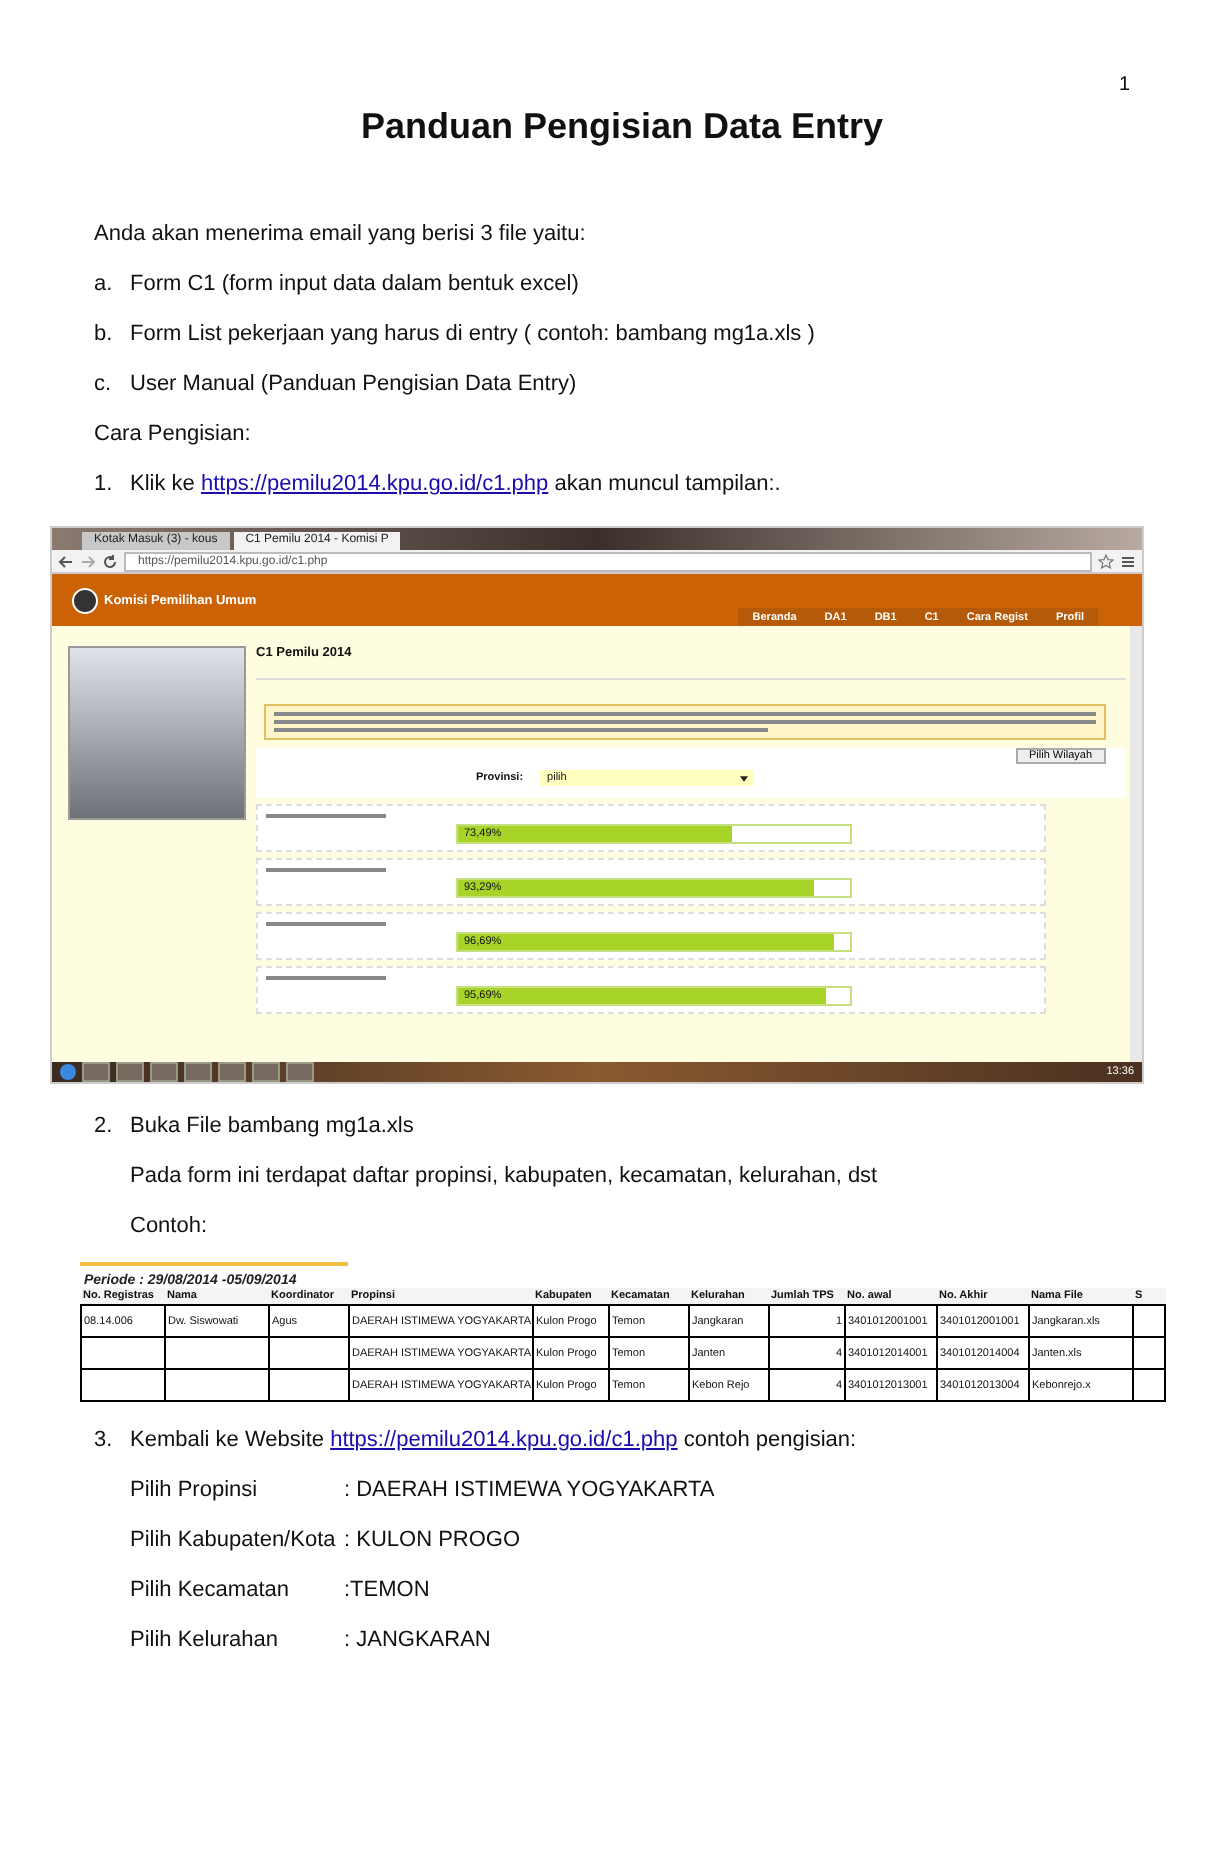 The height and width of the screenshot is (1872, 1224). Describe the element at coordinates (341, 234) in the screenshot. I see `intro-text: Anda akan menerima email yang berisi 3 file yaitu:` at that location.